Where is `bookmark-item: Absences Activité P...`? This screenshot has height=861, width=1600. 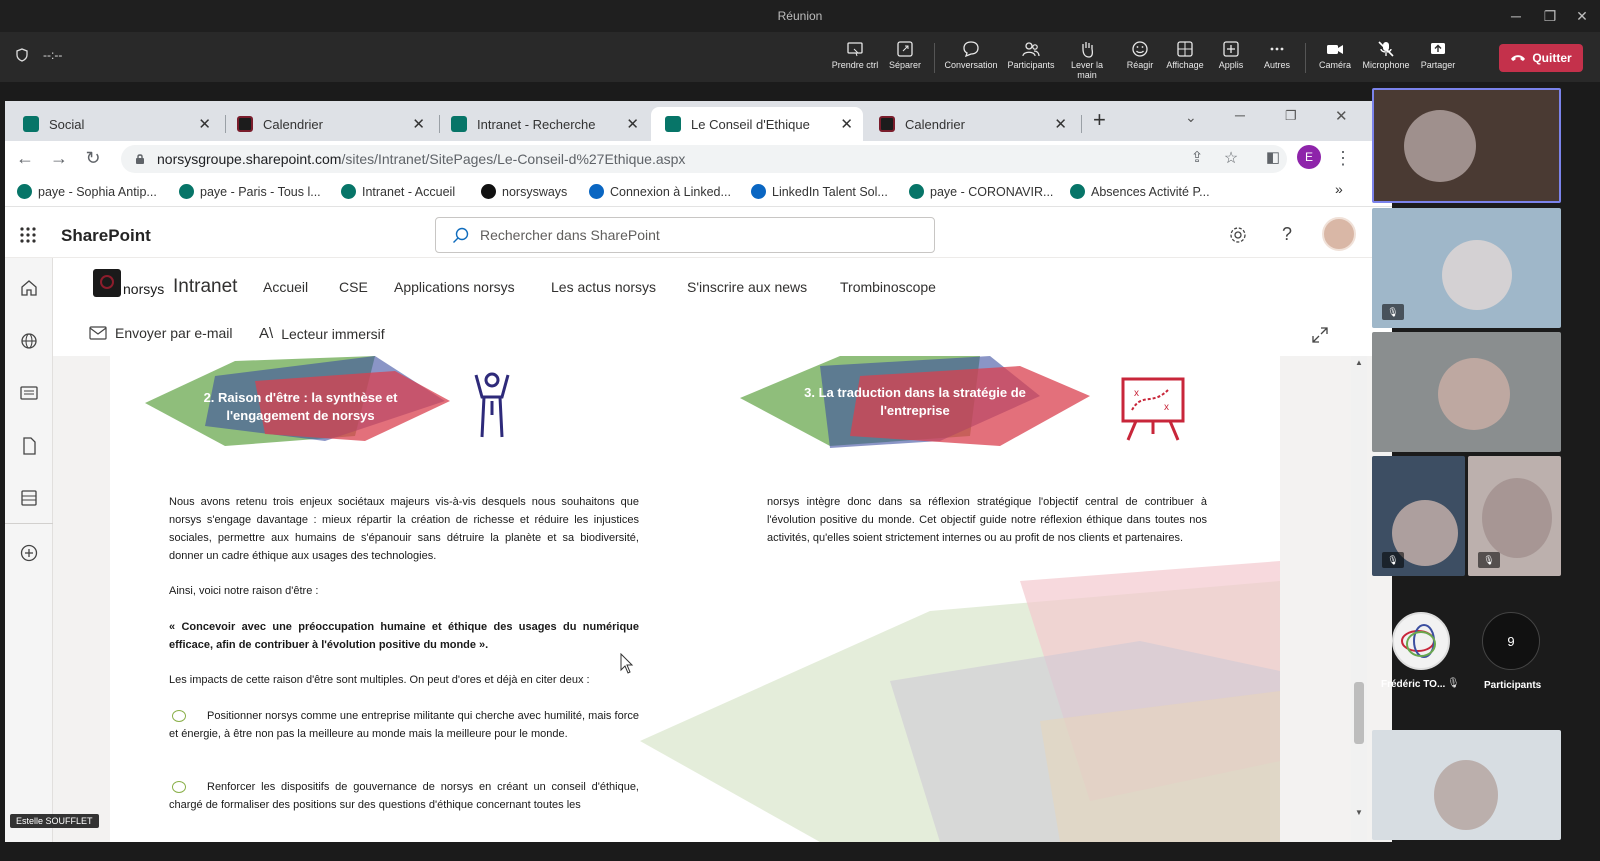
bookmark-item: Absences Activité P... is located at coordinates (1140, 191).